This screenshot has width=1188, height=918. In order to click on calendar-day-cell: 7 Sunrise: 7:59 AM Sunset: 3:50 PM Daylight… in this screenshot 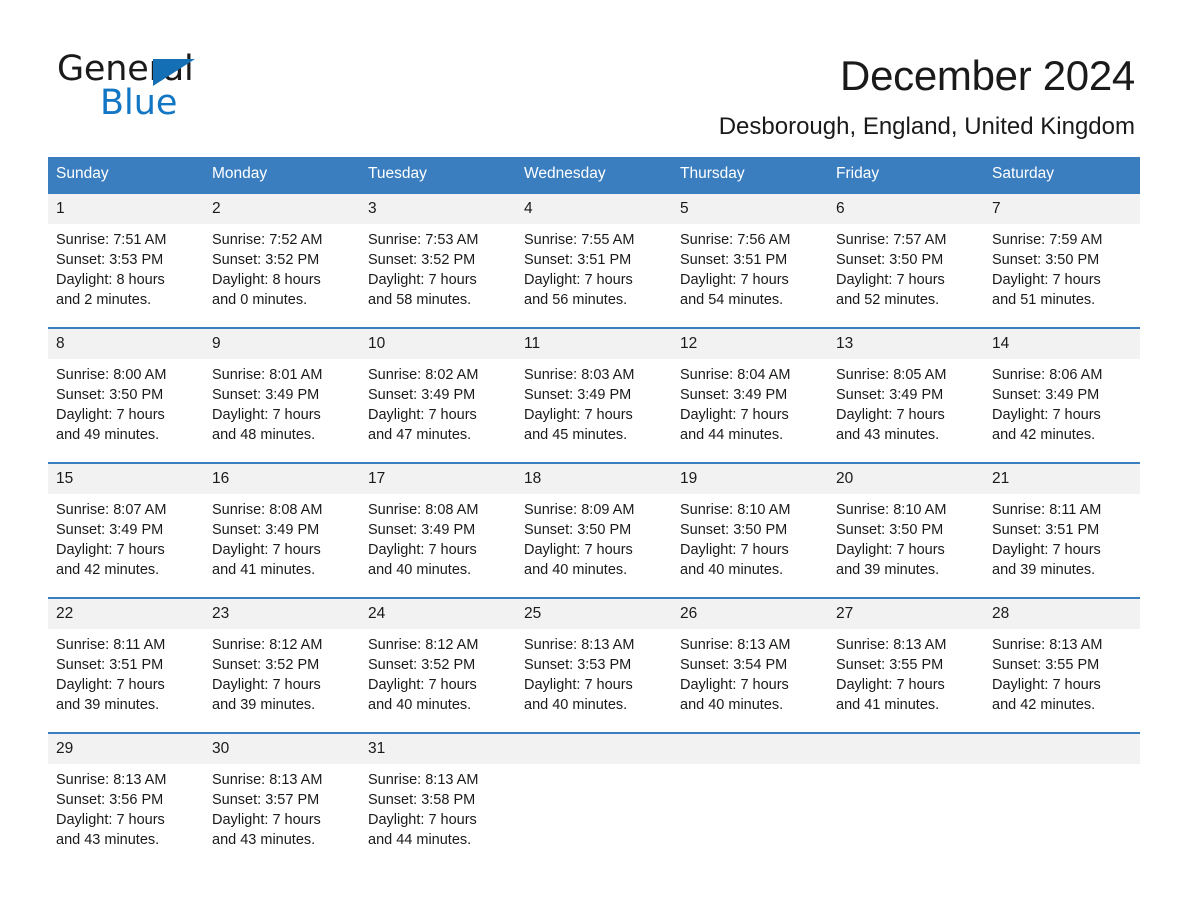, I will do `click(1062, 259)`.